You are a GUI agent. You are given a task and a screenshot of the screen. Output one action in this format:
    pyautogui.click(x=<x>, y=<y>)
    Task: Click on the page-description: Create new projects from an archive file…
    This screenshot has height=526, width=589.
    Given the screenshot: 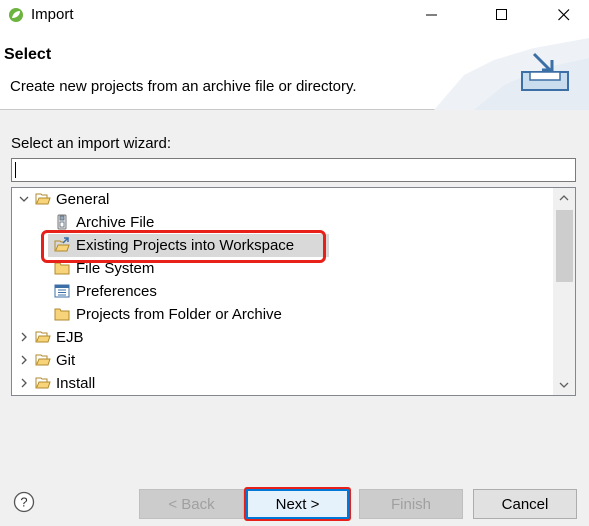 What is the action you would take?
    pyautogui.click(x=183, y=86)
    